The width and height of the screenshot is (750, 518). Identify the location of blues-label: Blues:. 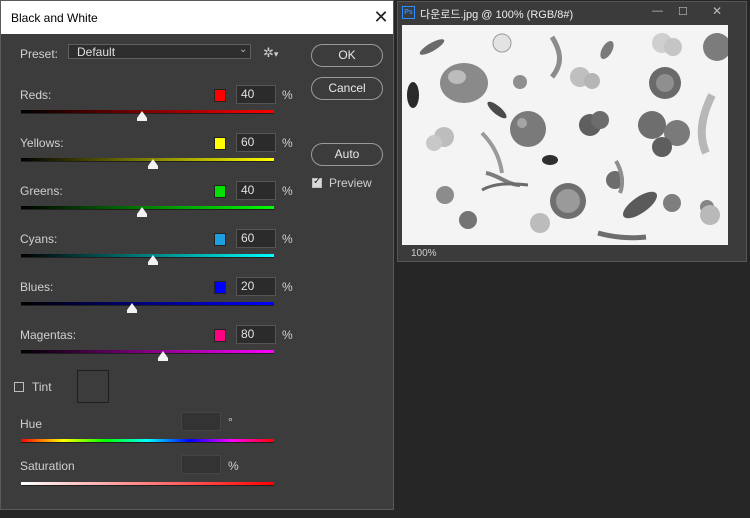
(37, 287).